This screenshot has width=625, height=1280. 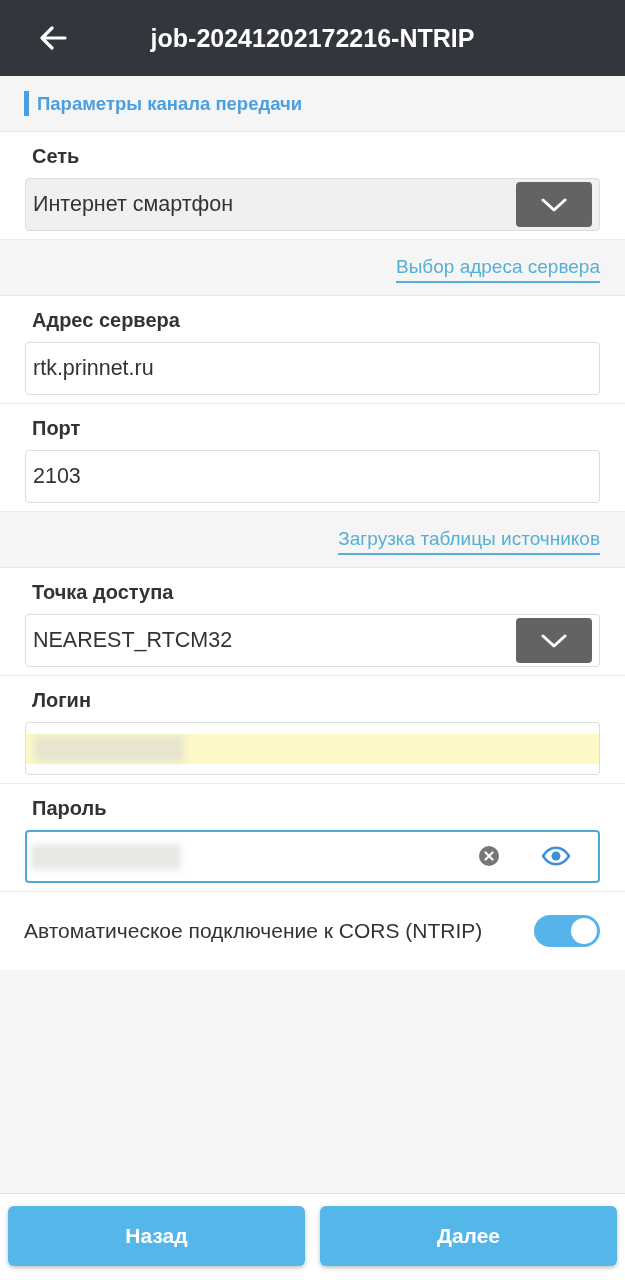 What do you see at coordinates (556, 856) in the screenshot?
I see `show-password-icon` at bounding box center [556, 856].